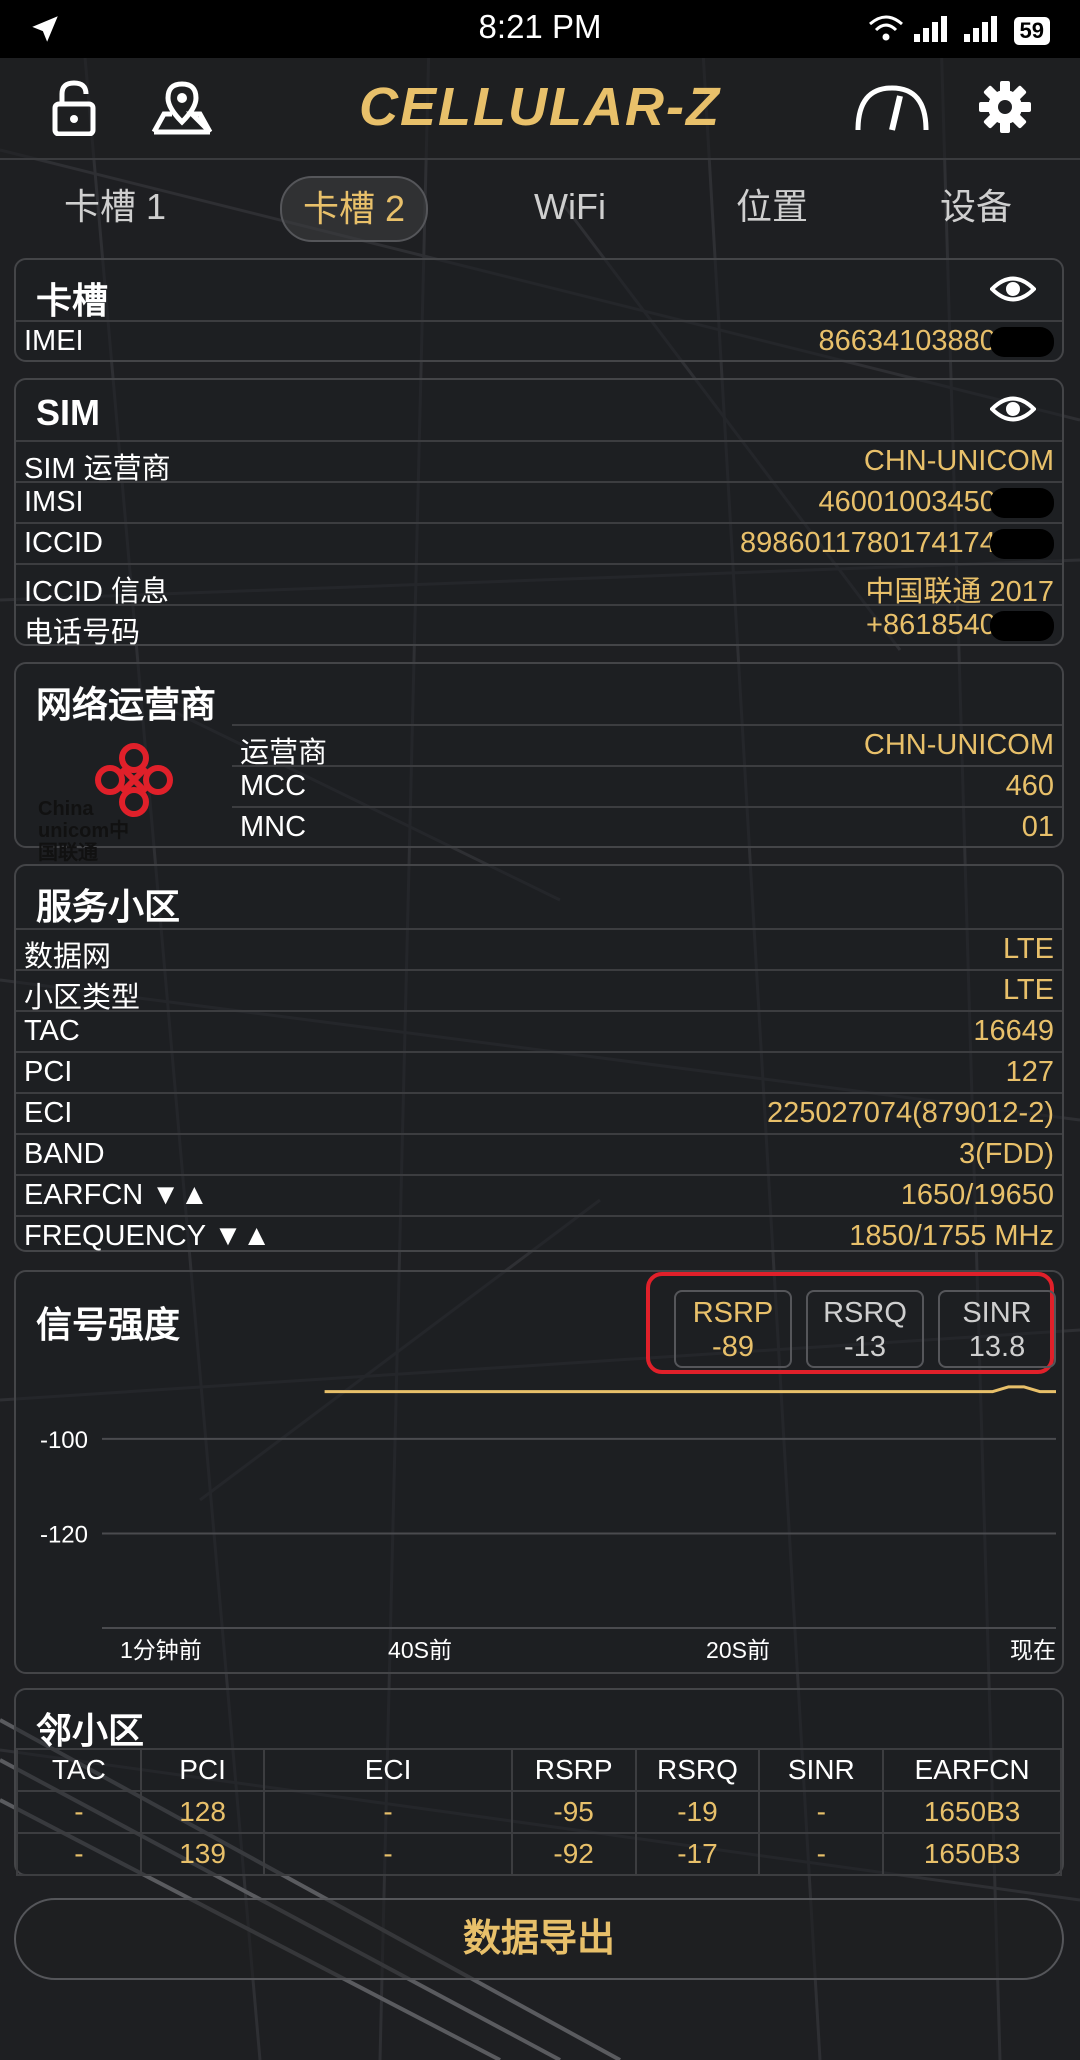 The image size is (1080, 2060). What do you see at coordinates (84, 831) in the screenshot?
I see `unicom-logo-text: China unicom中国联通` at bounding box center [84, 831].